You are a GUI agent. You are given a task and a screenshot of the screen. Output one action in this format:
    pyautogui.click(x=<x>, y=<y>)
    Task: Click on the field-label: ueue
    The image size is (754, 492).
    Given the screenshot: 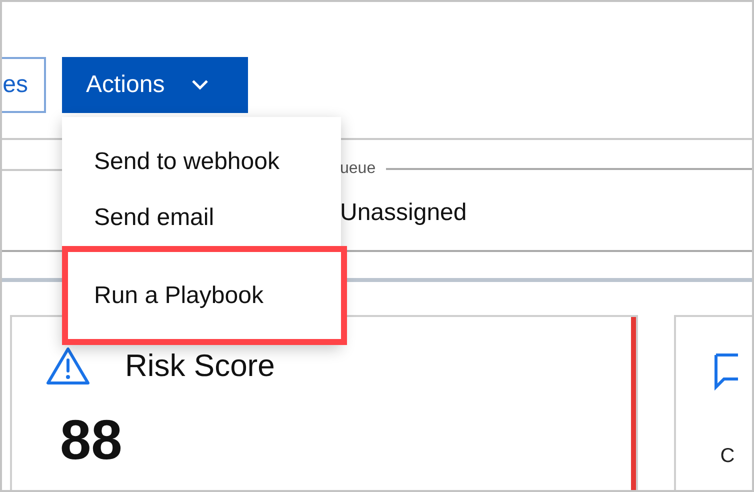 What is the action you would take?
    pyautogui.click(x=358, y=169)
    